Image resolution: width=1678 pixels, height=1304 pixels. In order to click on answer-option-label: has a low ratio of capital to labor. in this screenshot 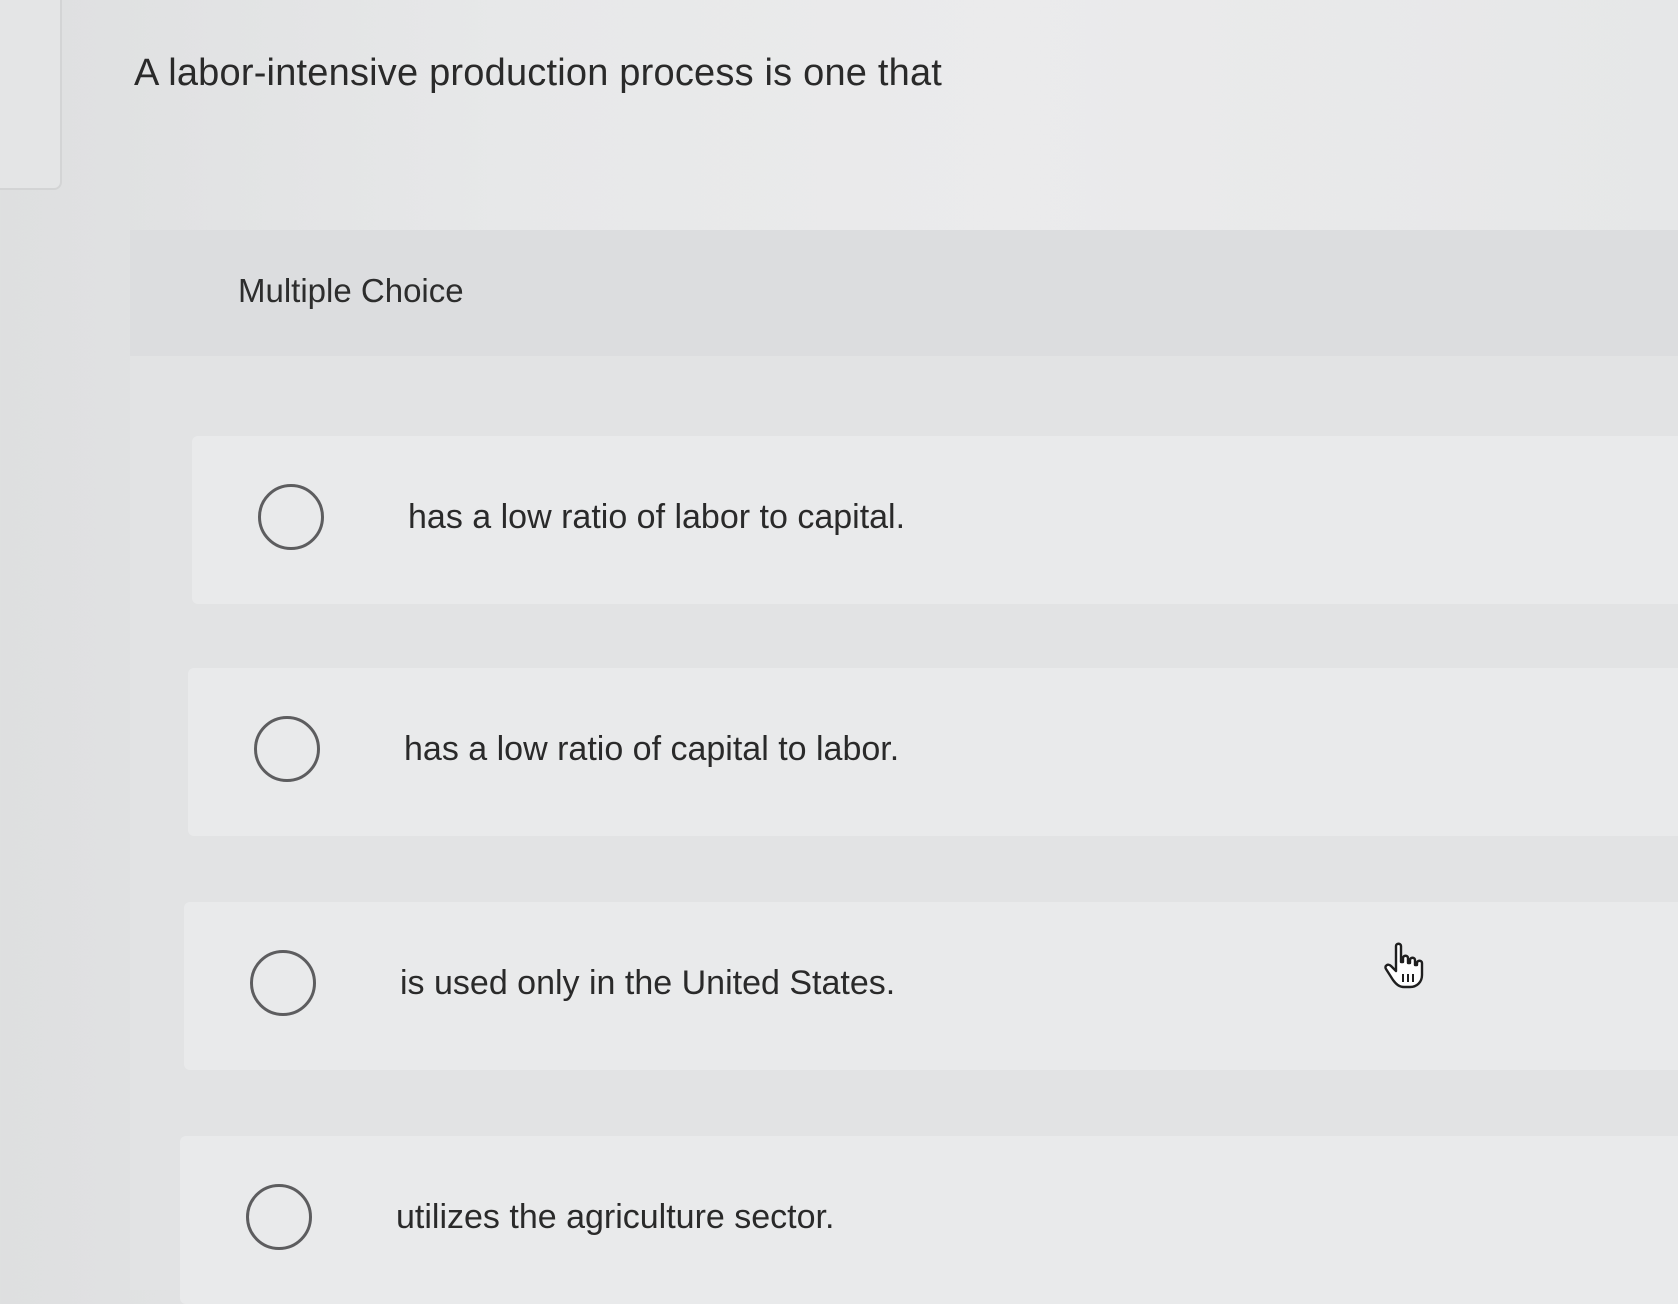, I will do `click(652, 749)`.